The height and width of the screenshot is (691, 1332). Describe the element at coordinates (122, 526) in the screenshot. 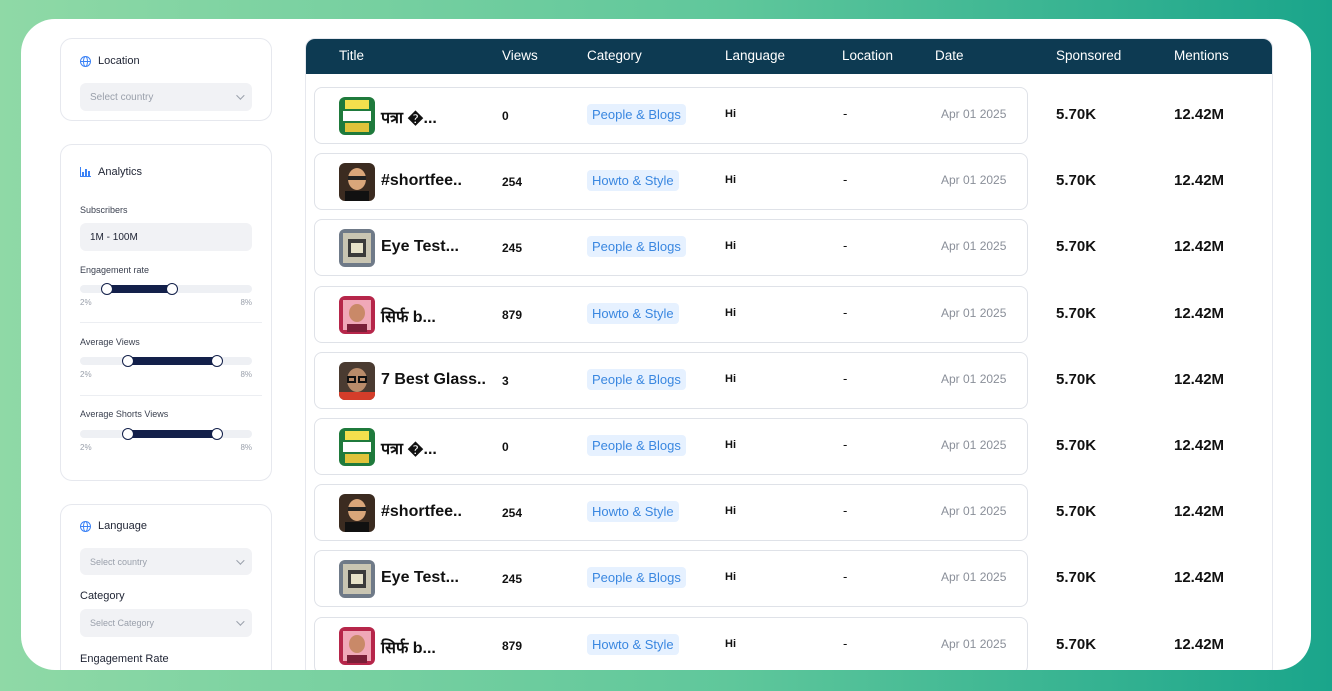

I see `language-title: Language` at that location.